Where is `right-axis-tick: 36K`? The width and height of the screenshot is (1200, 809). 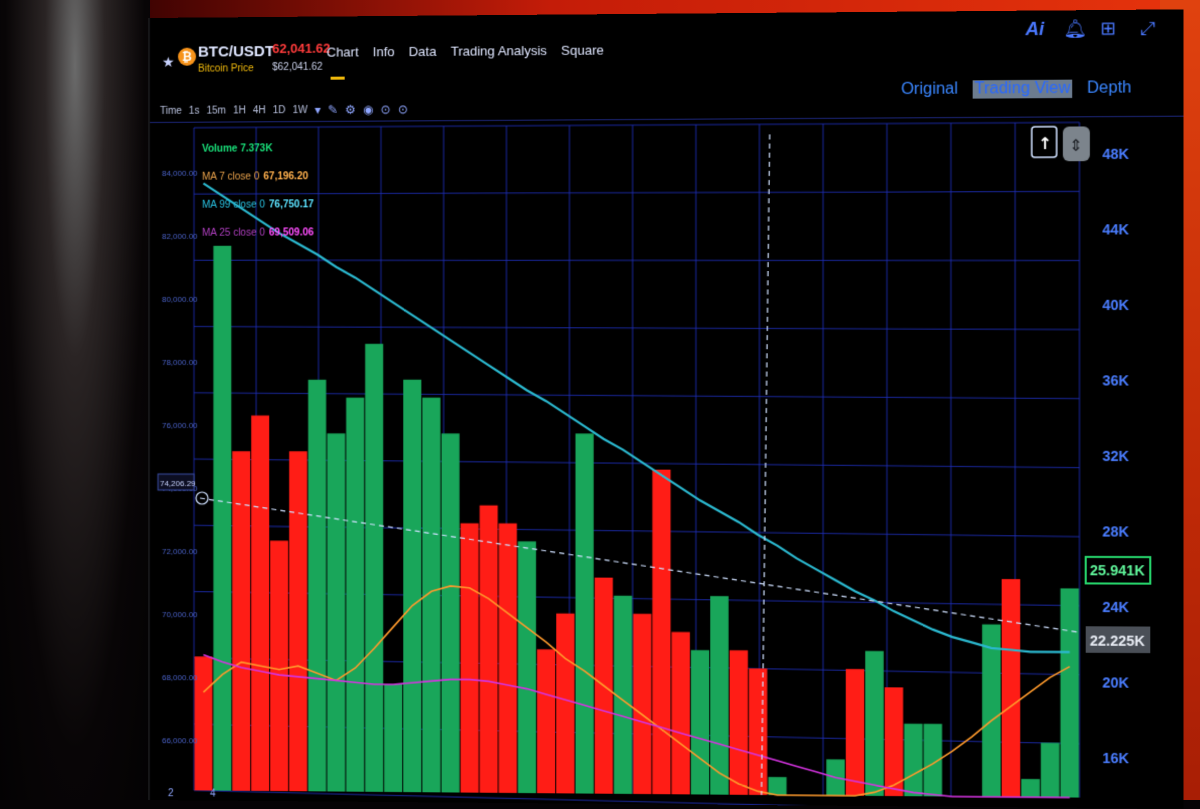 right-axis-tick: 36K is located at coordinates (1115, 380).